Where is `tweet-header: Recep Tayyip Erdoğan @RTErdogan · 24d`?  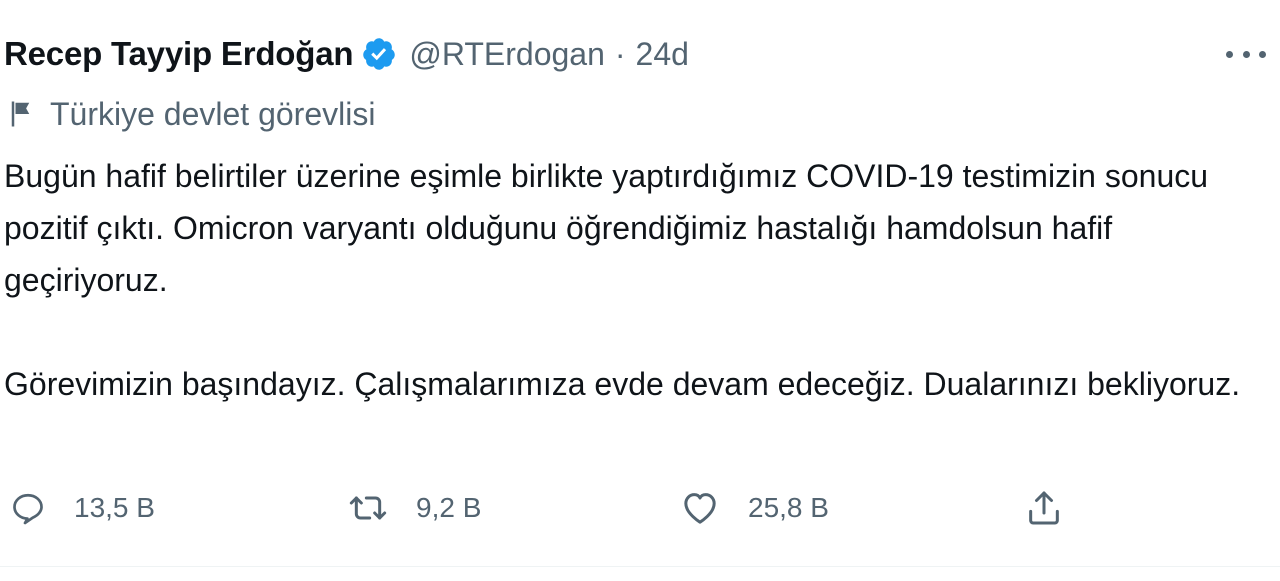 tweet-header: Recep Tayyip Erdoğan @RTErdogan · 24d is located at coordinates (346, 54).